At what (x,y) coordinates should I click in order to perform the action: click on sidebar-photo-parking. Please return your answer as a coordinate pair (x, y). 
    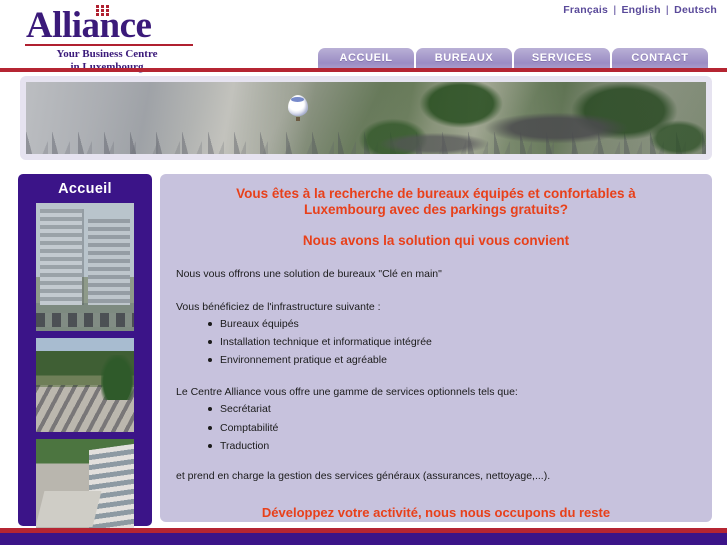
    Looking at the image, I should click on (85, 385).